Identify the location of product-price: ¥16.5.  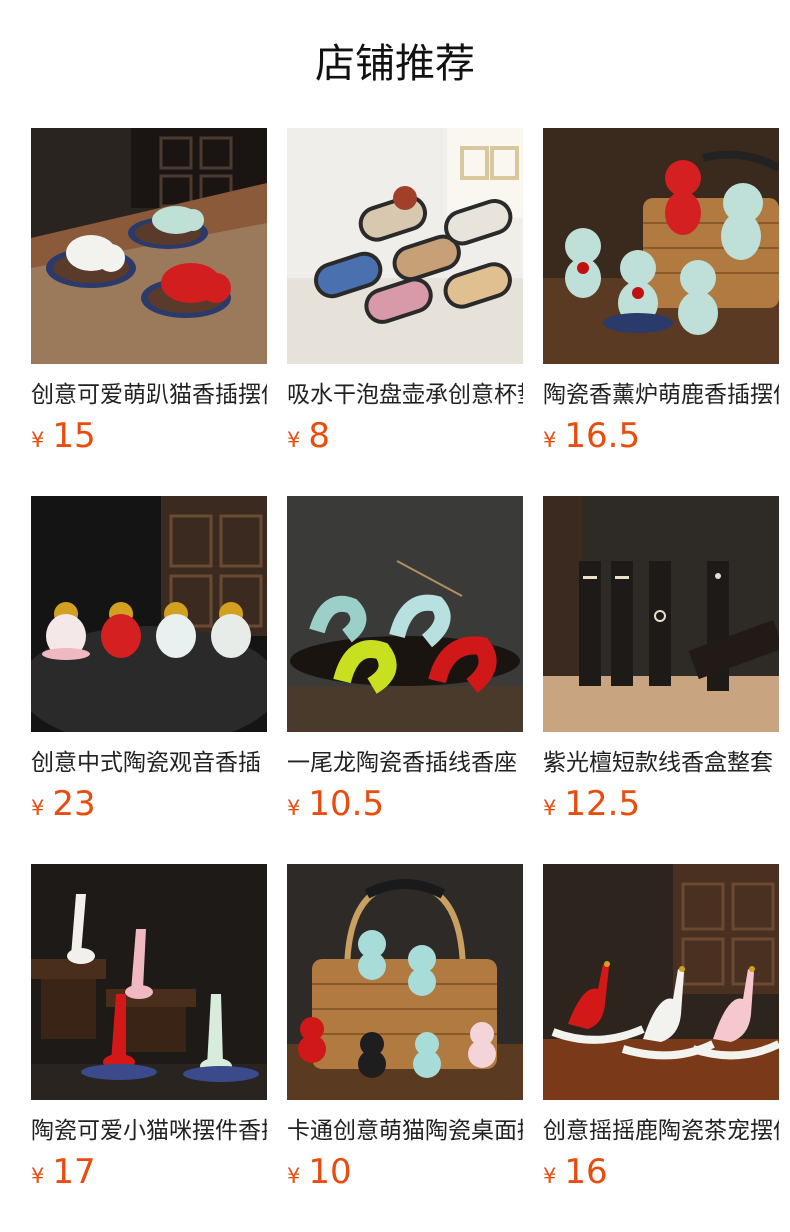
(661, 436).